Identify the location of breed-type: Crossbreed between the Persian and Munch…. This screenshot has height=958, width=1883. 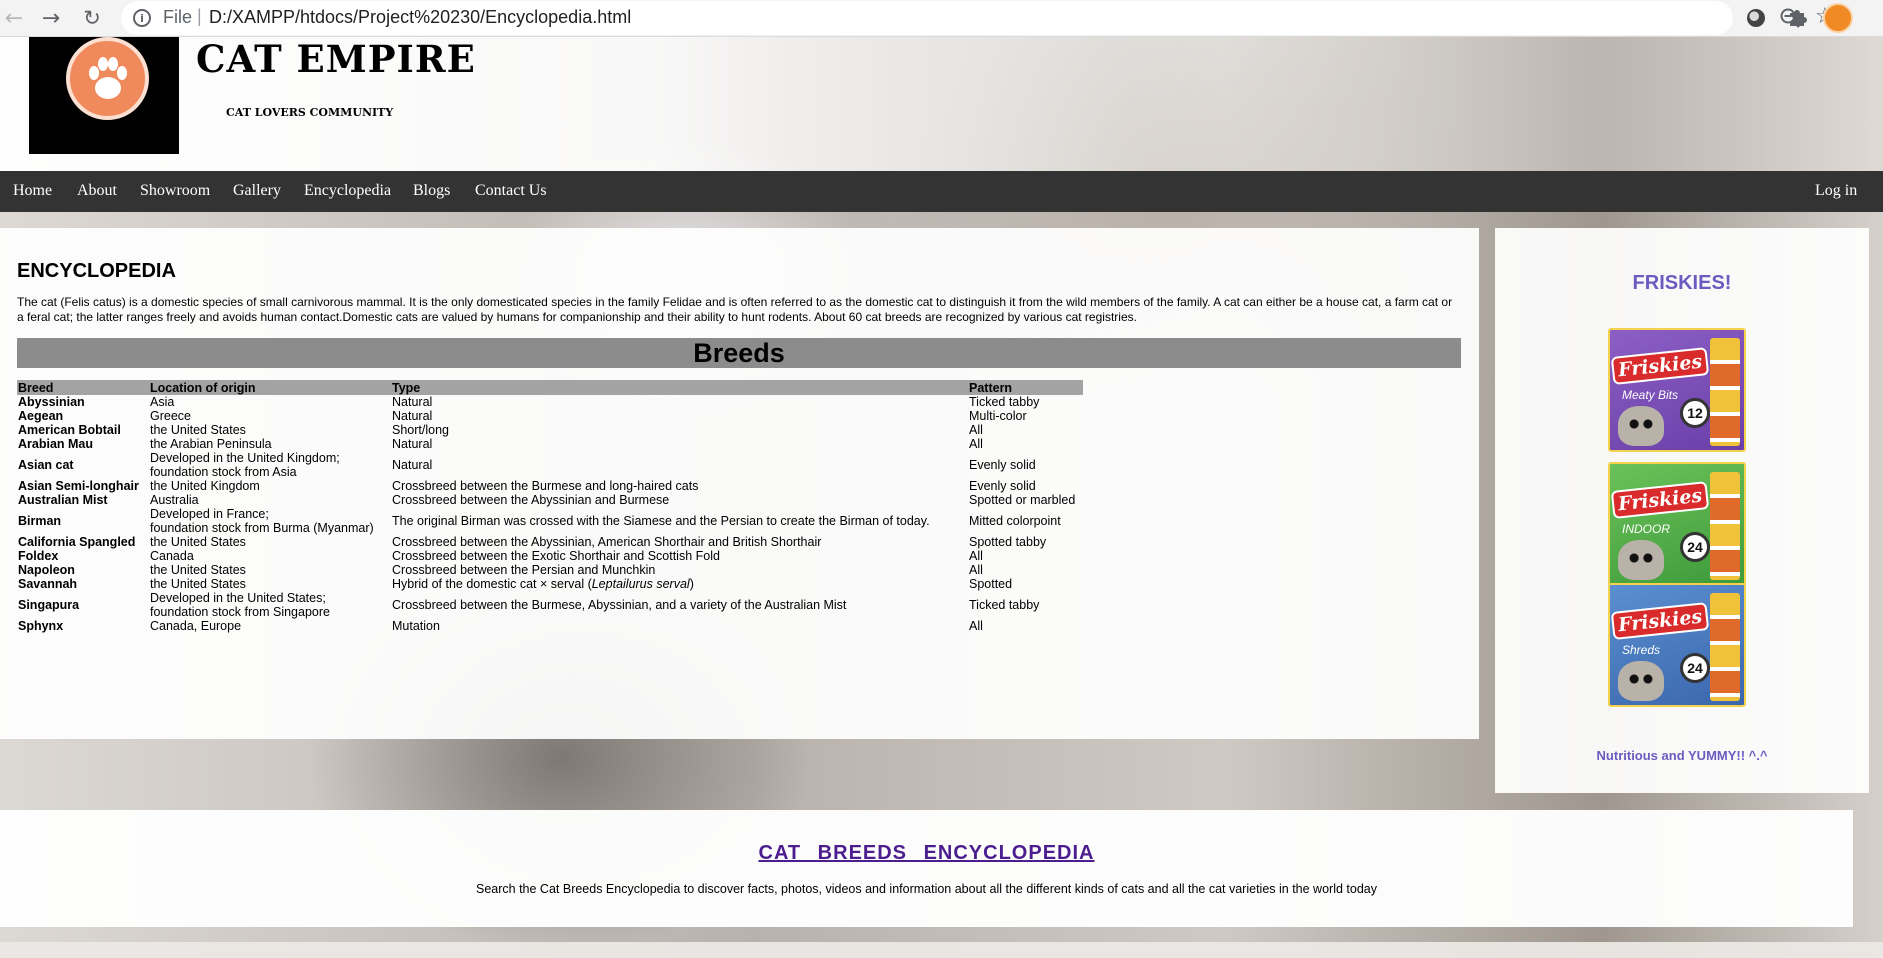
(524, 570).